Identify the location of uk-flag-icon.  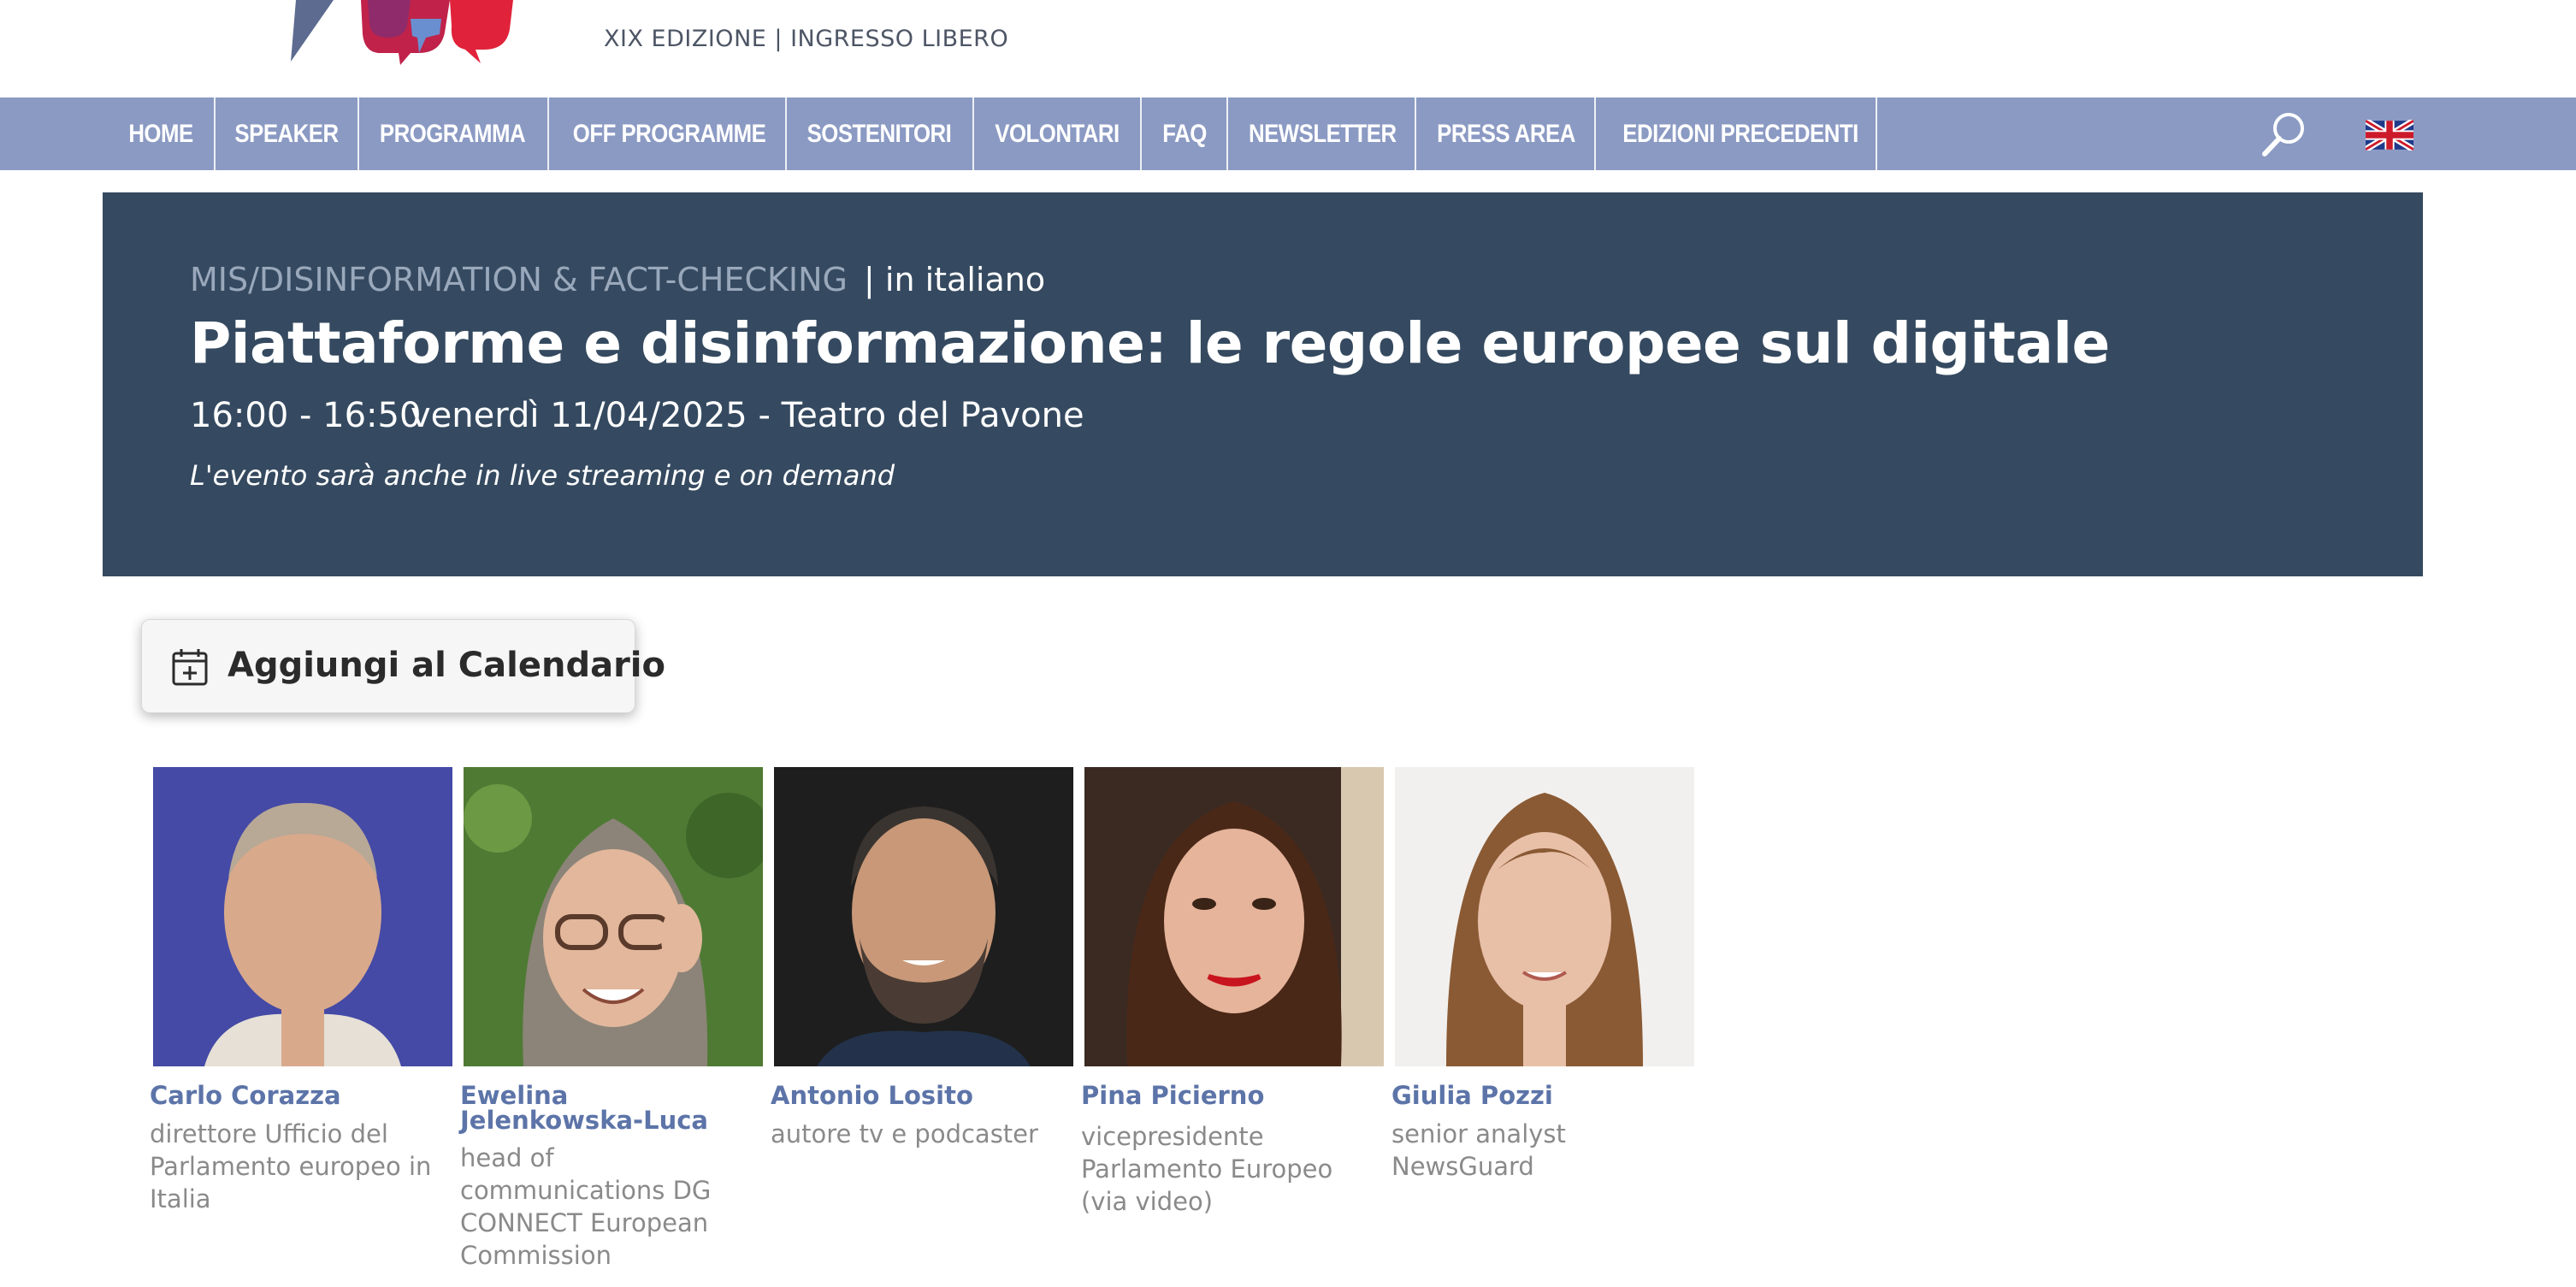
(2390, 135).